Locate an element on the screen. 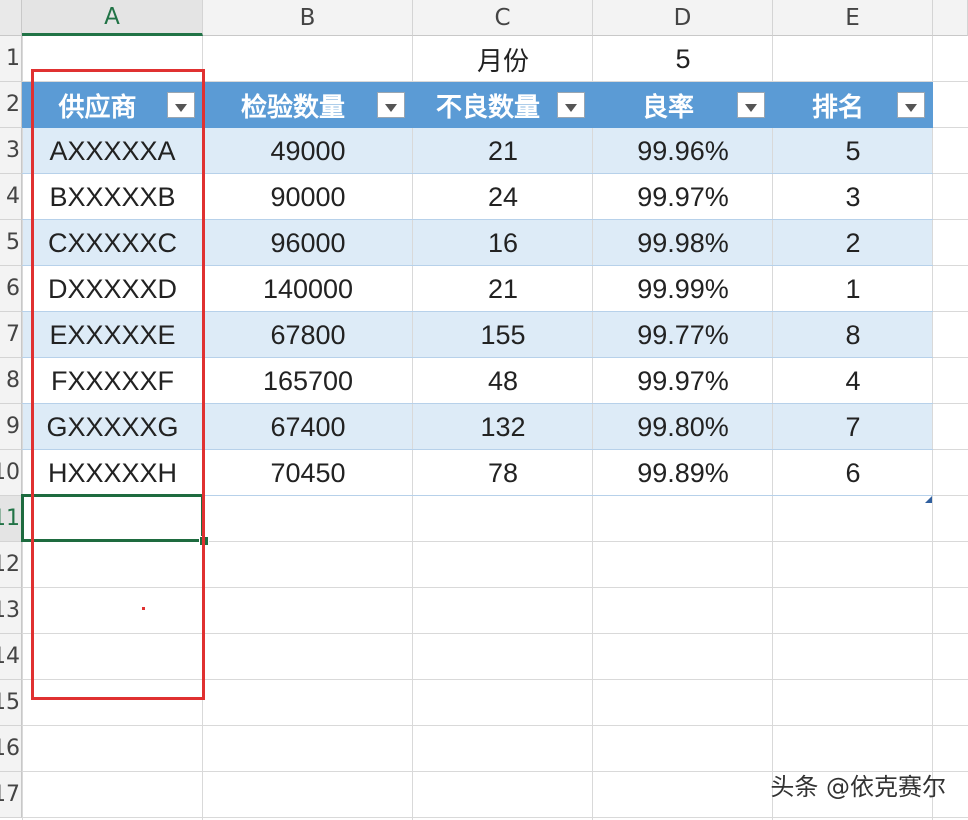 This screenshot has width=968, height=820. yield-cell: 99.77% is located at coordinates (683, 335).